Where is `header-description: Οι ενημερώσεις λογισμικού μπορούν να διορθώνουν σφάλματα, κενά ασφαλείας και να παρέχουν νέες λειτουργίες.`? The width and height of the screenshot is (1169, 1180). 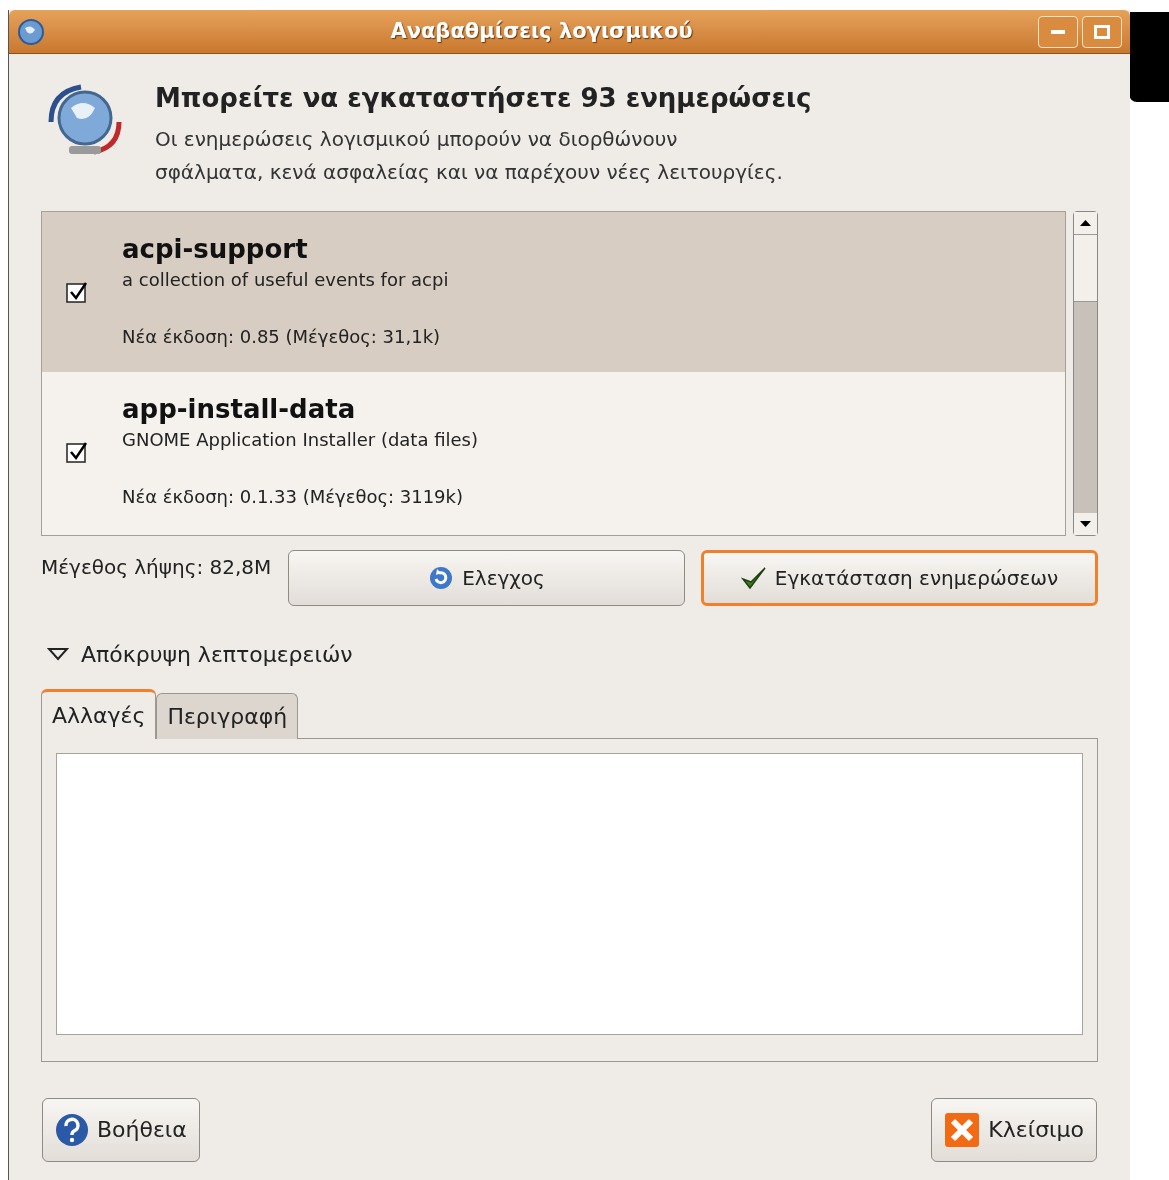 header-description: Οι ενημερώσεις λογισμικού μπορούν να διορθώνουν σφάλματα, κενά ασφαλείας και να παρέχουν νέες λειτουργίες. is located at coordinates (469, 155).